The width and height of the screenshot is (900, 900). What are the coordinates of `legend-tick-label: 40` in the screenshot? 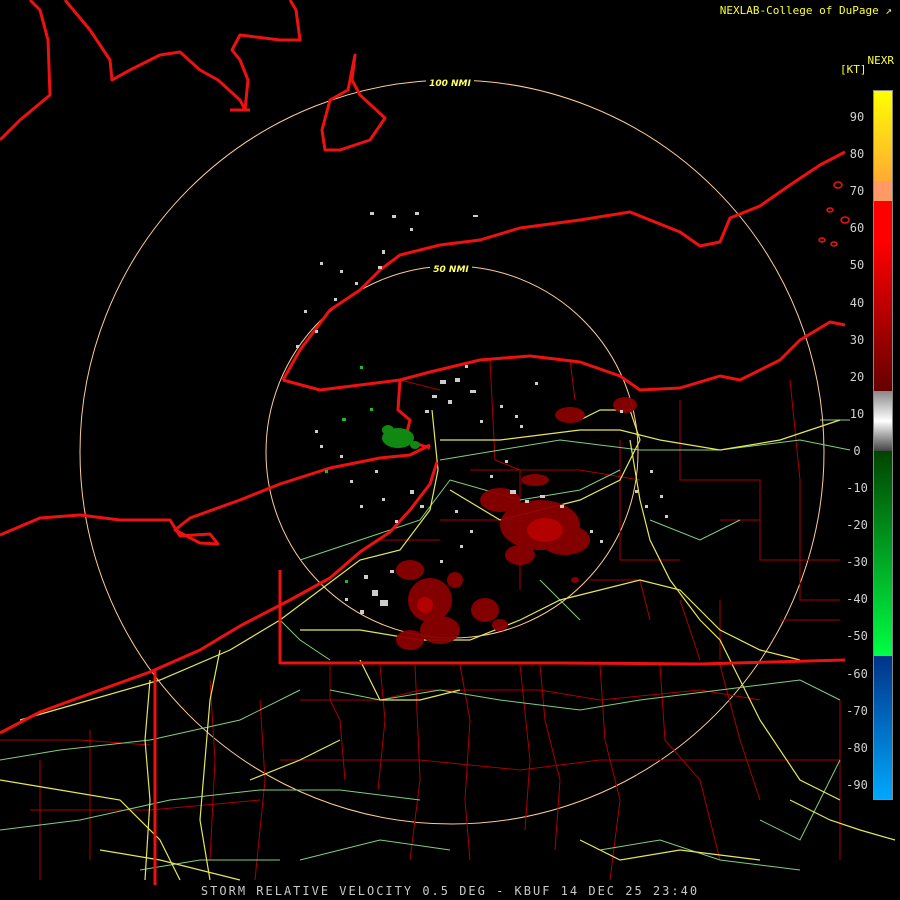 It's located at (857, 302).